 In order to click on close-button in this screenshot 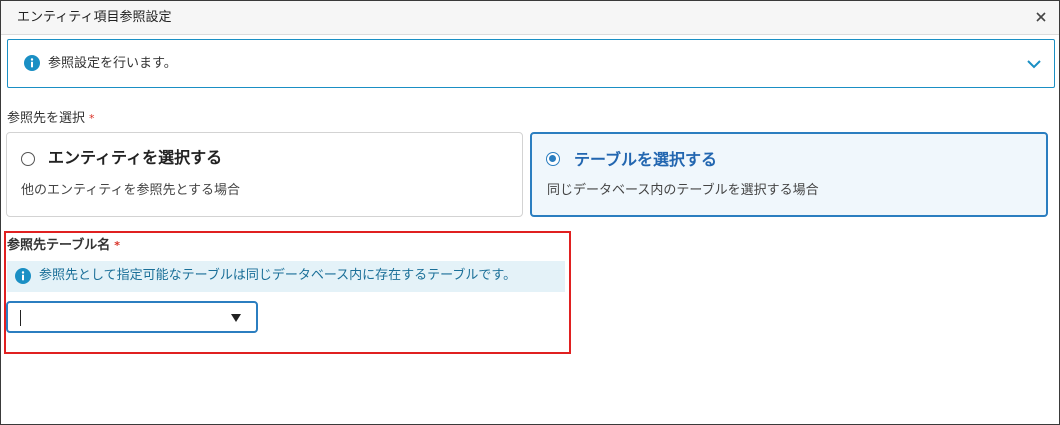, I will do `click(1041, 17)`.